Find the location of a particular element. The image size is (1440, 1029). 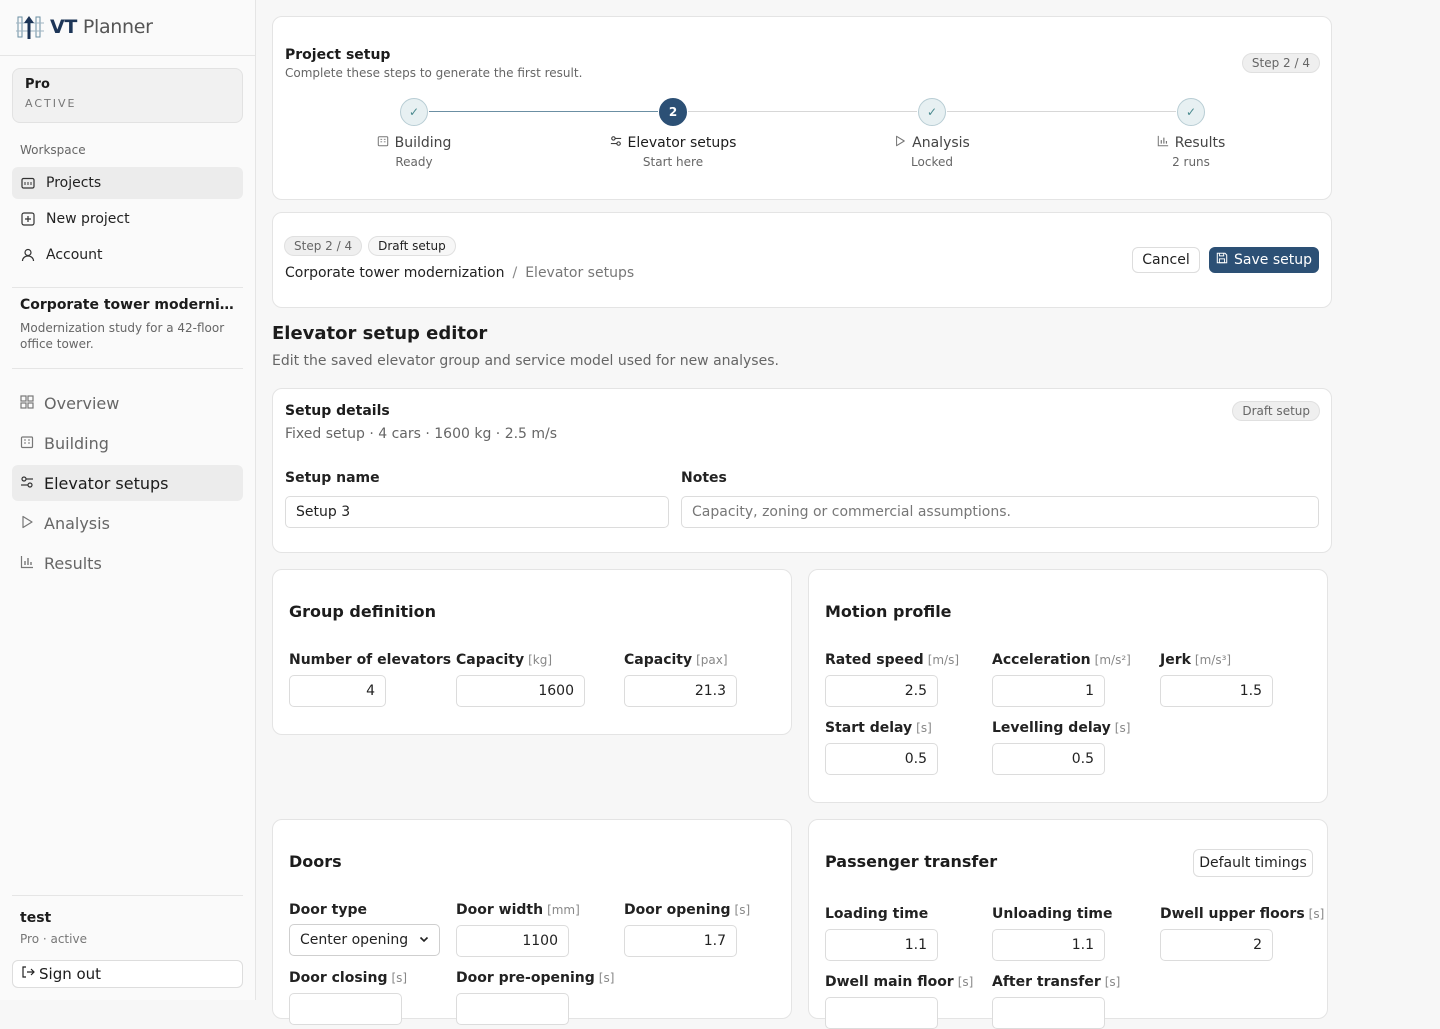

sidebar-item-building: Building is located at coordinates (127, 443).